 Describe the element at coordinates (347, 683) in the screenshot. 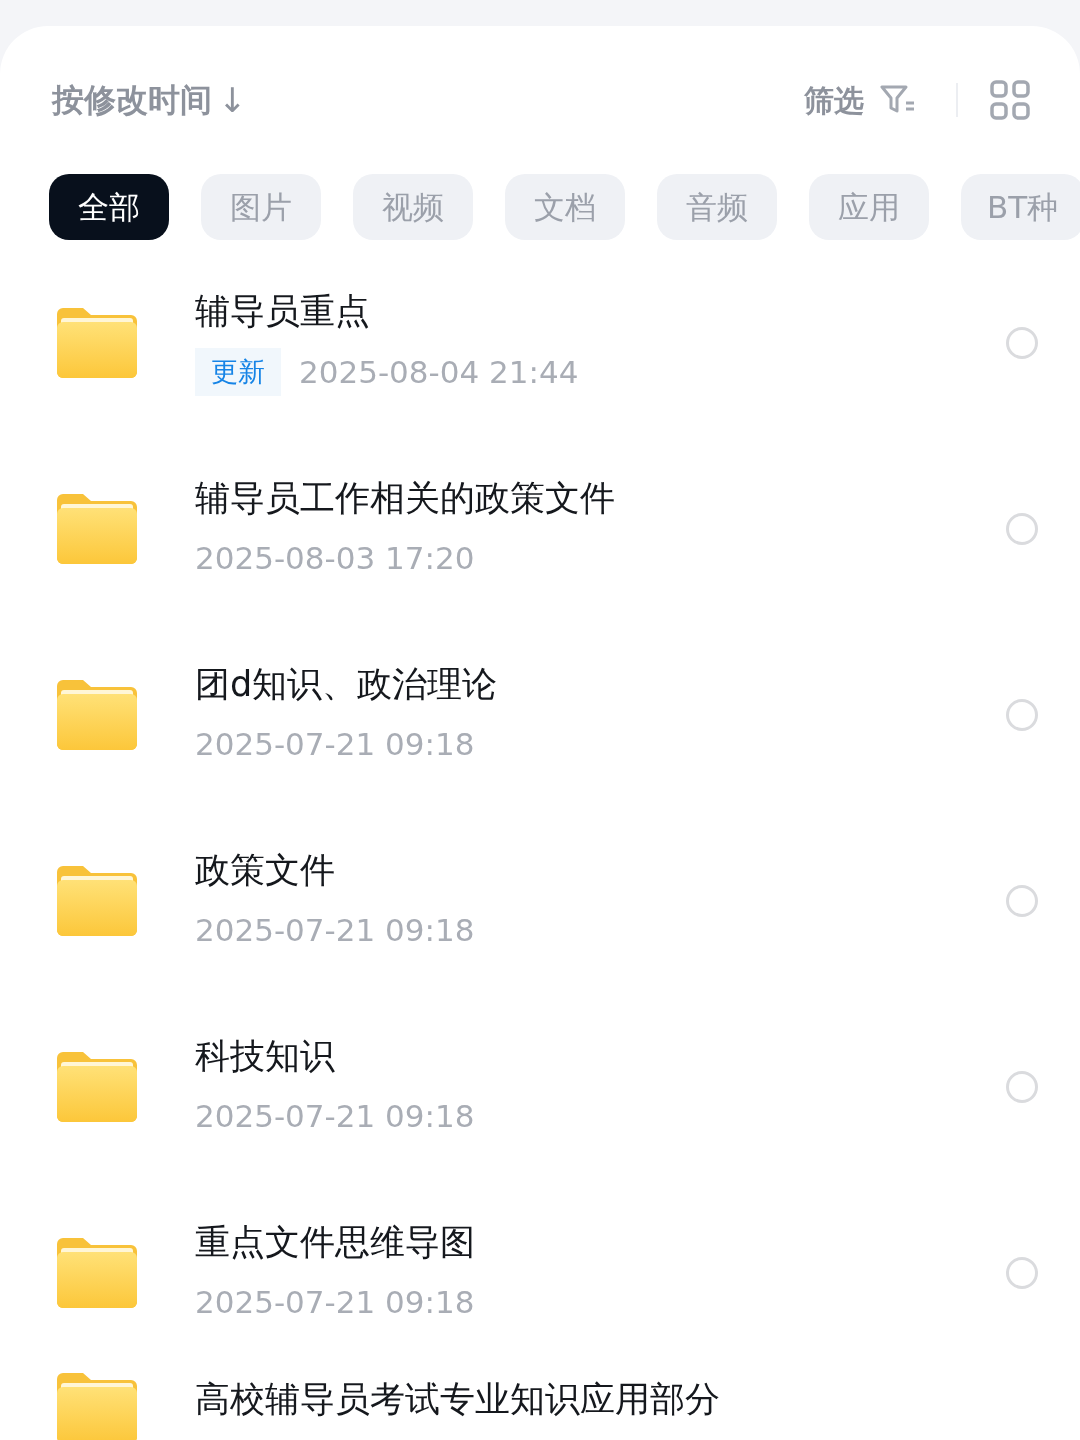

I see `folder-name: 团d知识、政治理论` at that location.